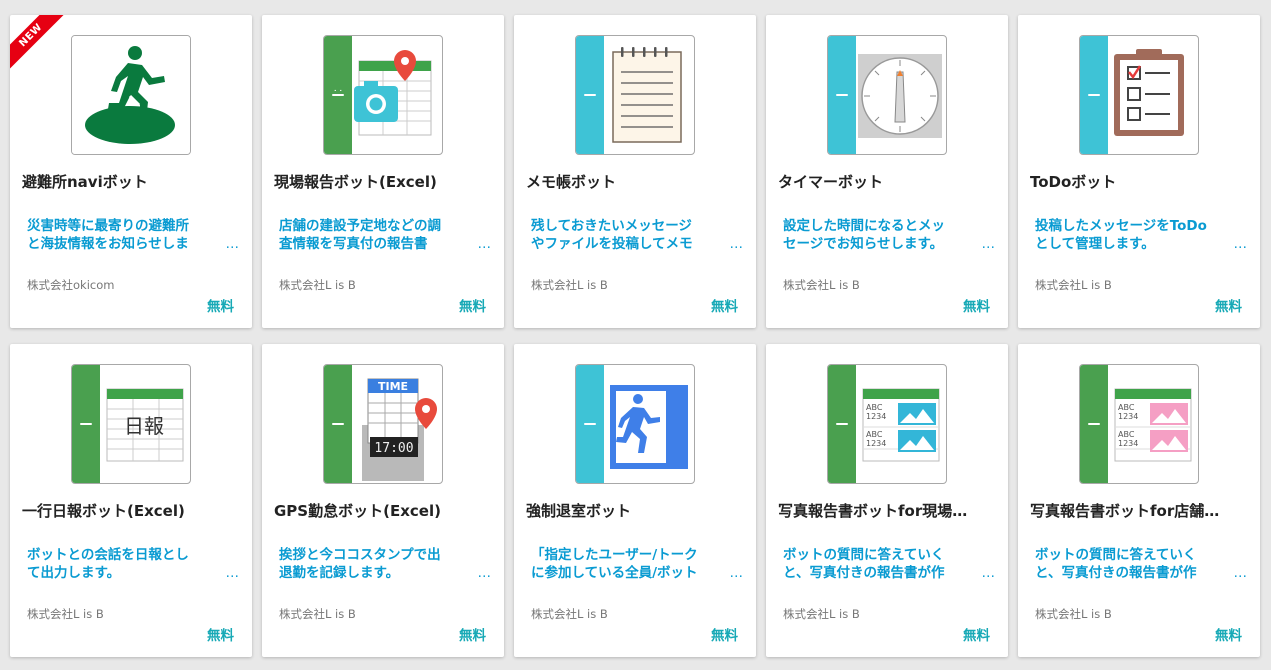 The image size is (1271, 670). I want to click on spreadsheet-camera-pin-icon: ˙˙, so click(383, 95).